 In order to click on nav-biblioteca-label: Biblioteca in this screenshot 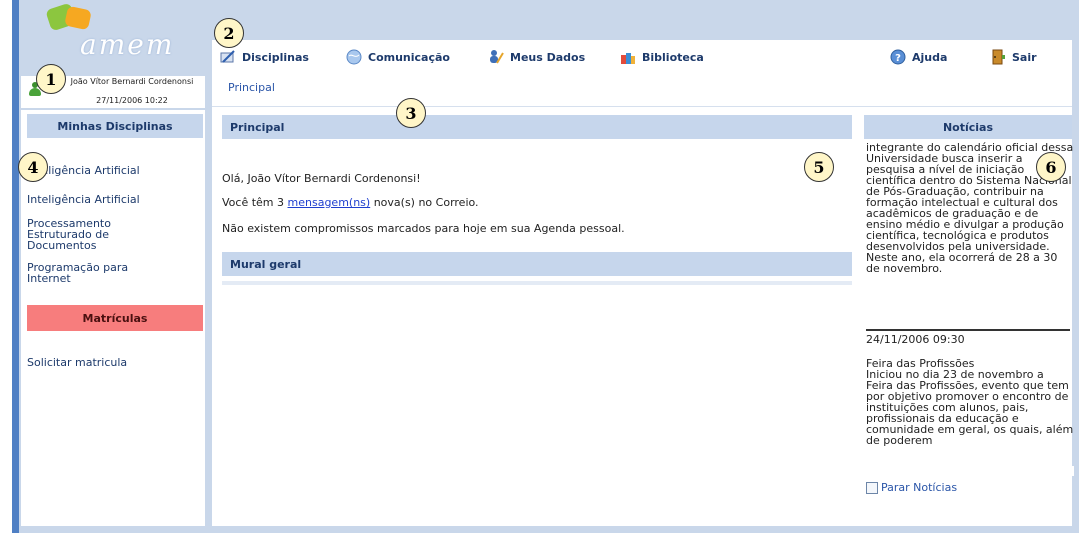, I will do `click(673, 57)`.